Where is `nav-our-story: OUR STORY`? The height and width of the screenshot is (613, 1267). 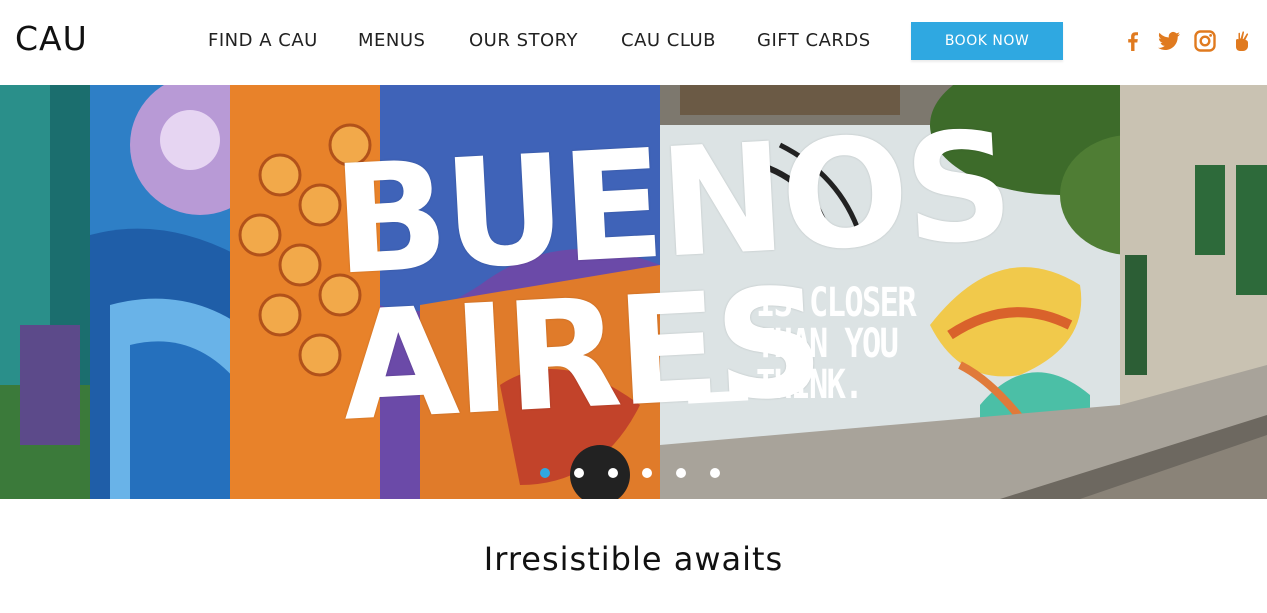 nav-our-story: OUR STORY is located at coordinates (523, 41).